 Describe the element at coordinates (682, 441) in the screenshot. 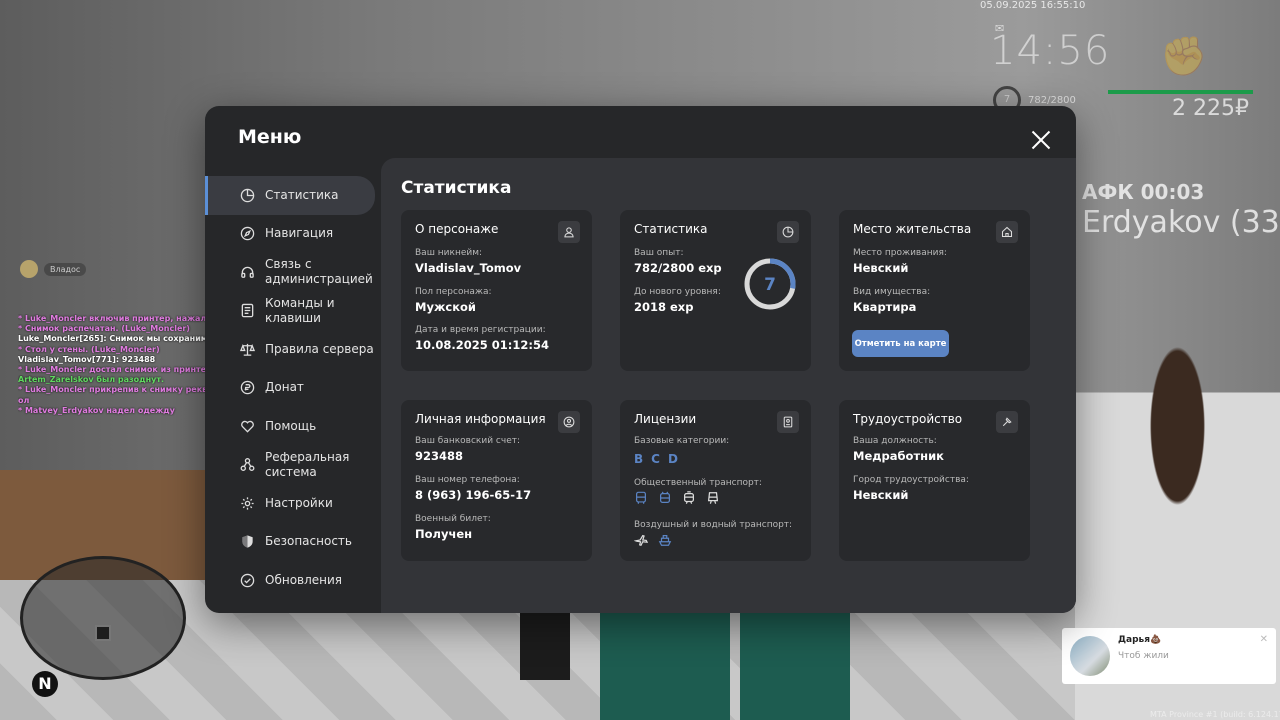

I see `field-label: Базовые категории:` at that location.